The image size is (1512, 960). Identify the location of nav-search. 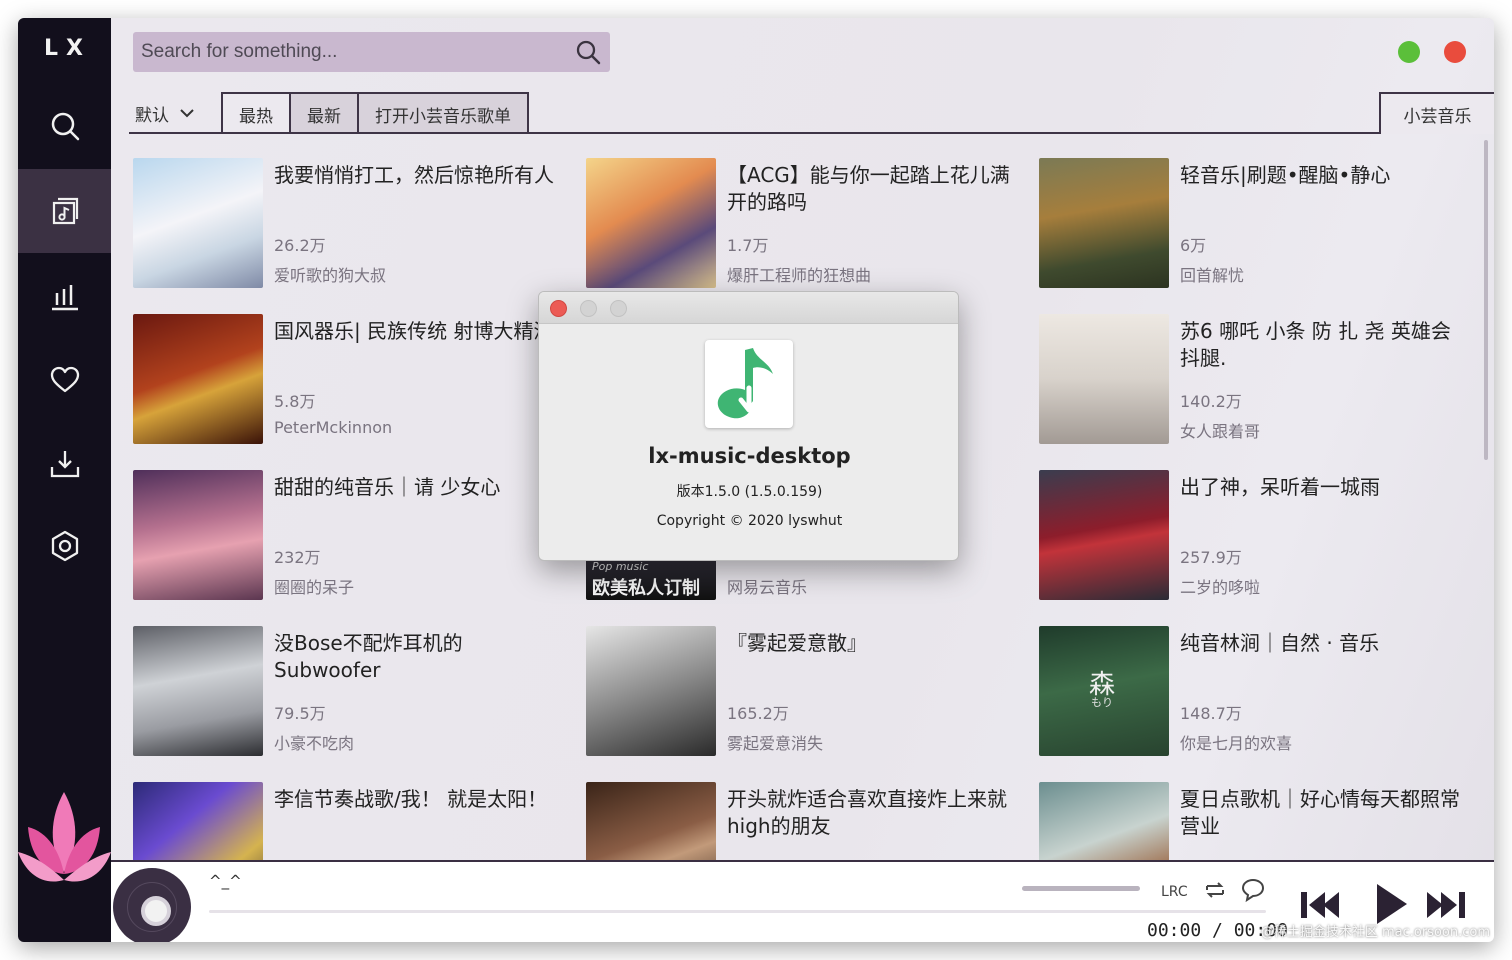
(64, 126).